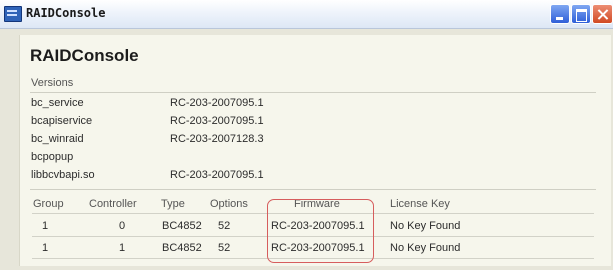 The height and width of the screenshot is (270, 613). Describe the element at coordinates (420, 204) in the screenshot. I see `column-header-license-key: License Key` at that location.